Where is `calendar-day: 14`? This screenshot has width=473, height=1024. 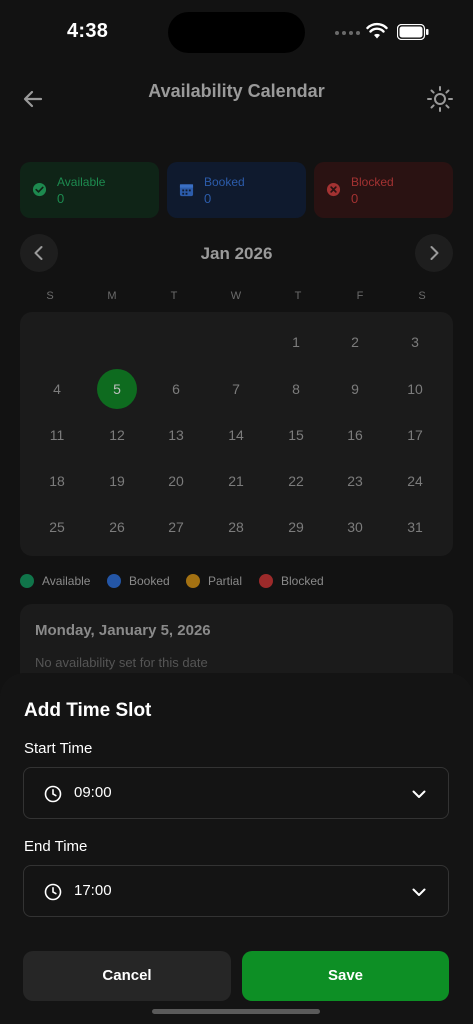
calendar-day: 14 is located at coordinates (236, 435).